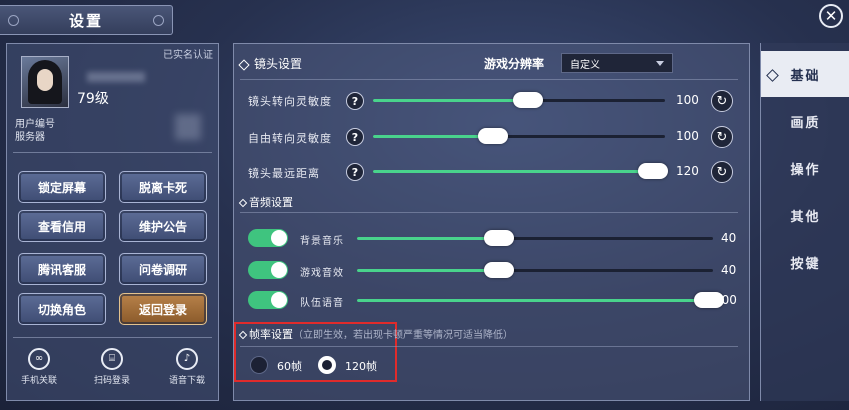  Describe the element at coordinates (93, 99) in the screenshot. I see `player-level: 79级` at that location.